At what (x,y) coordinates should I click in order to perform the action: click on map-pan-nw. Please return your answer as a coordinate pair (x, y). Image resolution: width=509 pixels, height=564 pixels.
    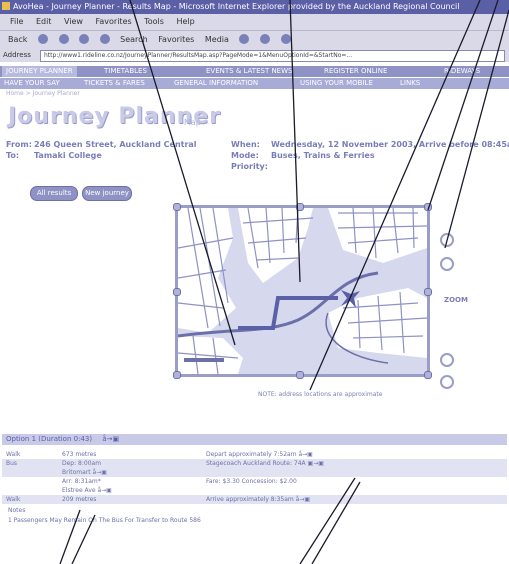
    Looking at the image, I should click on (177, 207).